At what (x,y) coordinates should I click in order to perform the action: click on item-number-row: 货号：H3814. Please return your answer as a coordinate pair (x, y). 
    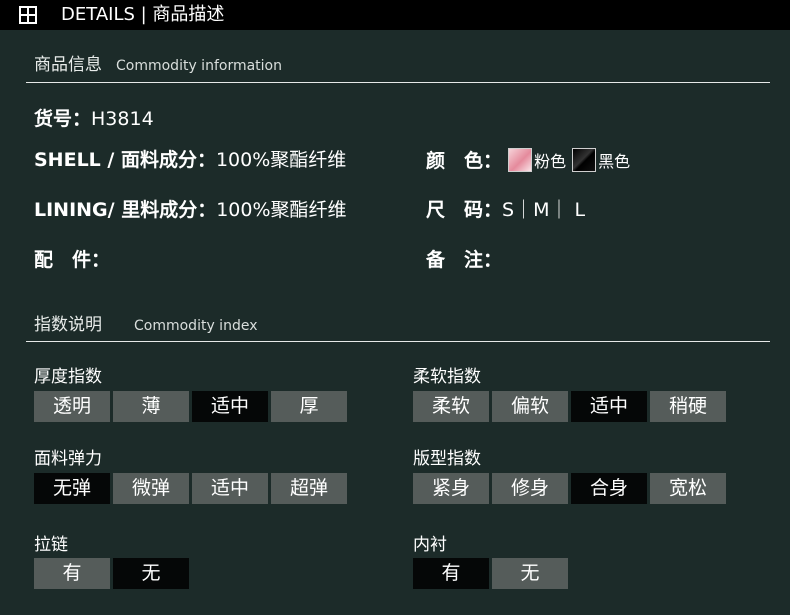
    Looking at the image, I should click on (94, 119).